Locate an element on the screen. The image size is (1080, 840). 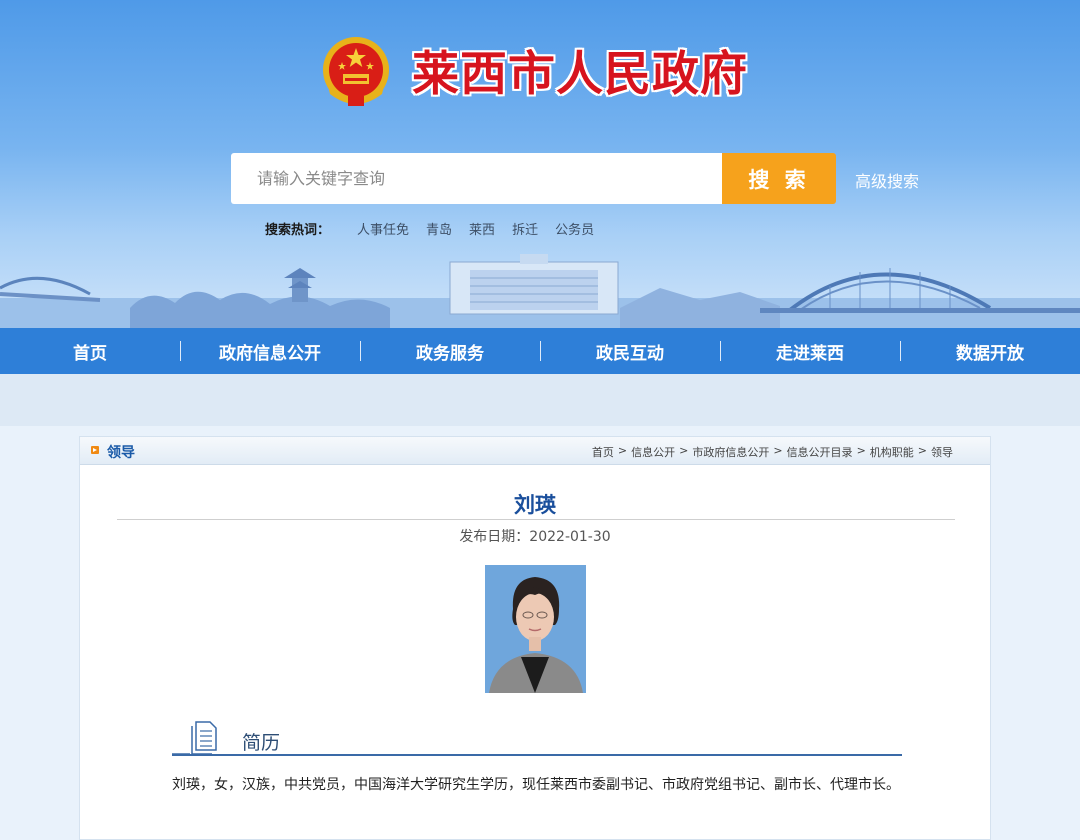
hot-word-link: 公务员 is located at coordinates (574, 228).